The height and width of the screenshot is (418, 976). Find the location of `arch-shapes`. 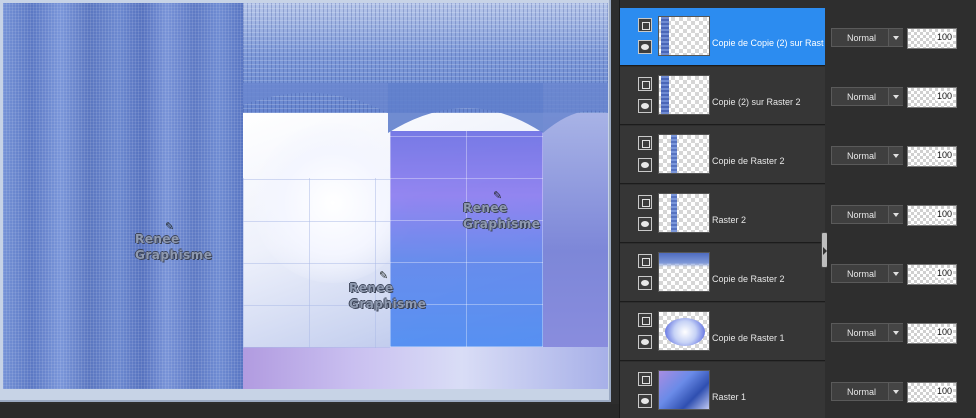

arch-shapes is located at coordinates (425, 108).